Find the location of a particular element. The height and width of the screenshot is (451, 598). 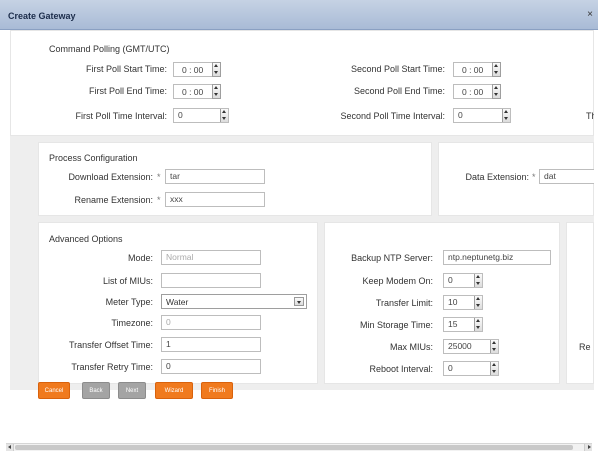

transfer-limit-spinner is located at coordinates (478, 302).